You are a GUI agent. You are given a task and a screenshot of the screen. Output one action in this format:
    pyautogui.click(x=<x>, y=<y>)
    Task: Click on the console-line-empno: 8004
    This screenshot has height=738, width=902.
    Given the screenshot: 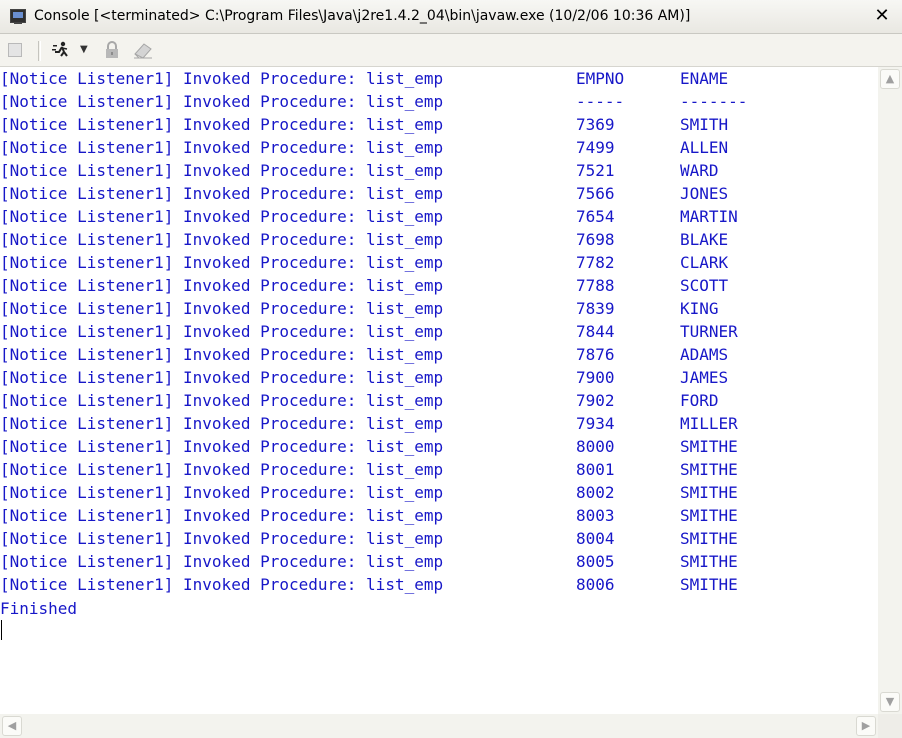 What is the action you would take?
    pyautogui.click(x=595, y=538)
    